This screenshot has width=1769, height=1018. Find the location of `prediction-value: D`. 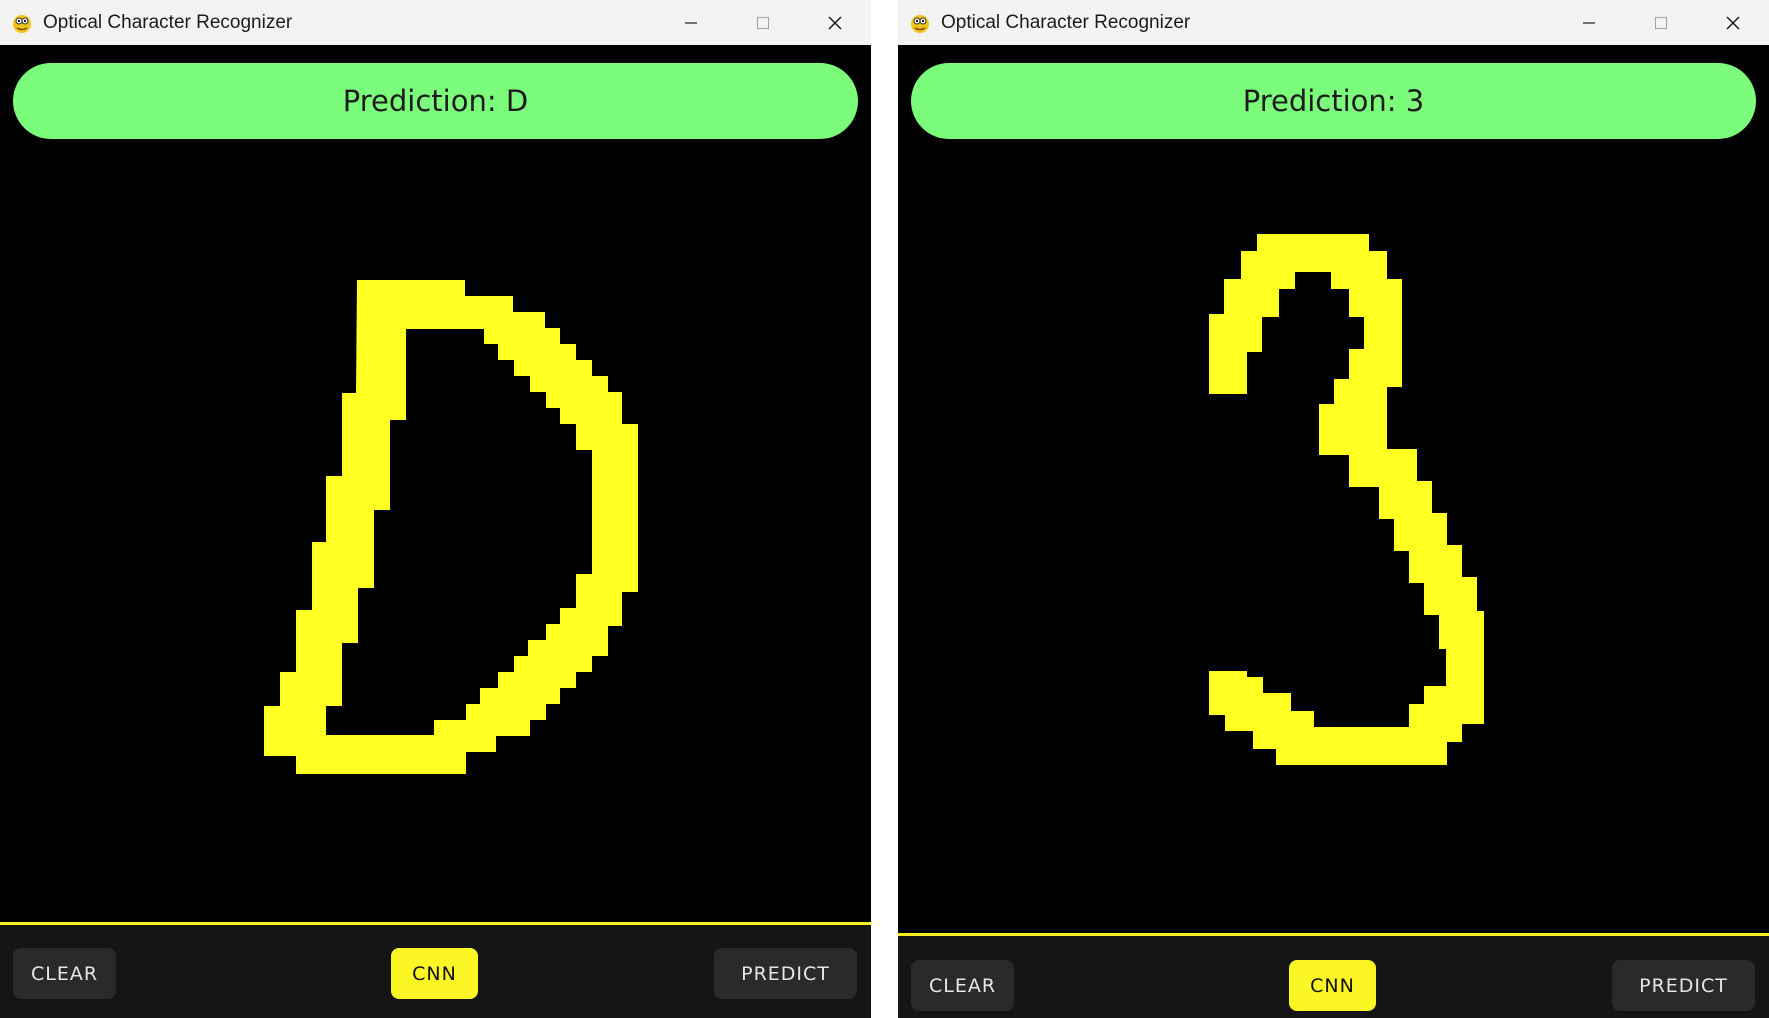

prediction-value: D is located at coordinates (517, 101).